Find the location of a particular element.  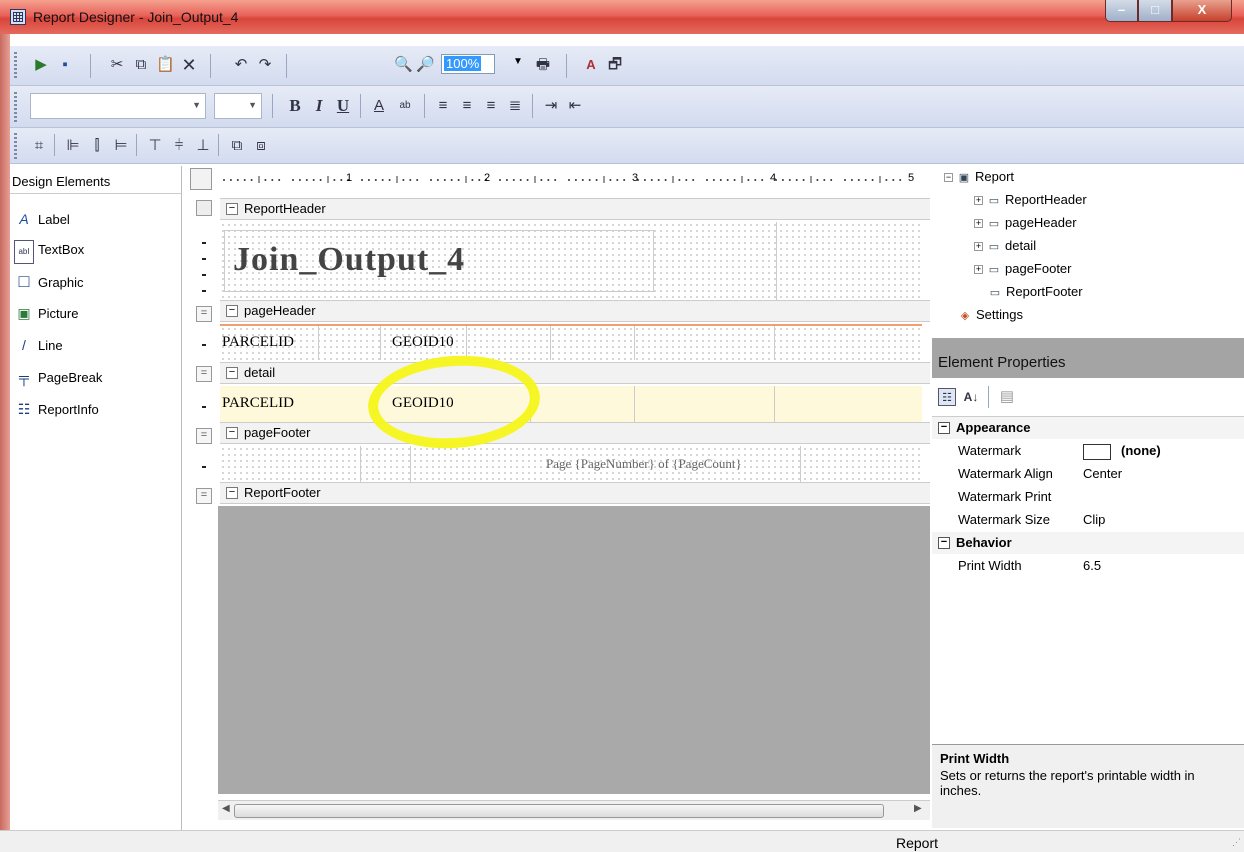

prop-watermark: Watermark (none) is located at coordinates (1088, 451).